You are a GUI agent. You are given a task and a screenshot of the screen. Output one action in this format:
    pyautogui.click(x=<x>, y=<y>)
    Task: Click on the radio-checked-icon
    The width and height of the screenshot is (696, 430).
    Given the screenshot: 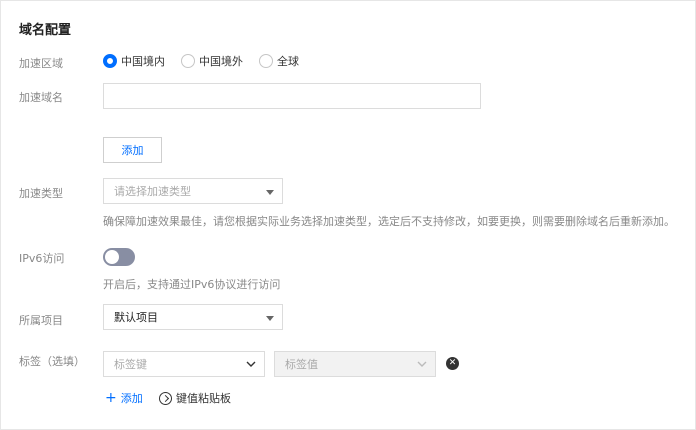 What is the action you would take?
    pyautogui.click(x=110, y=61)
    